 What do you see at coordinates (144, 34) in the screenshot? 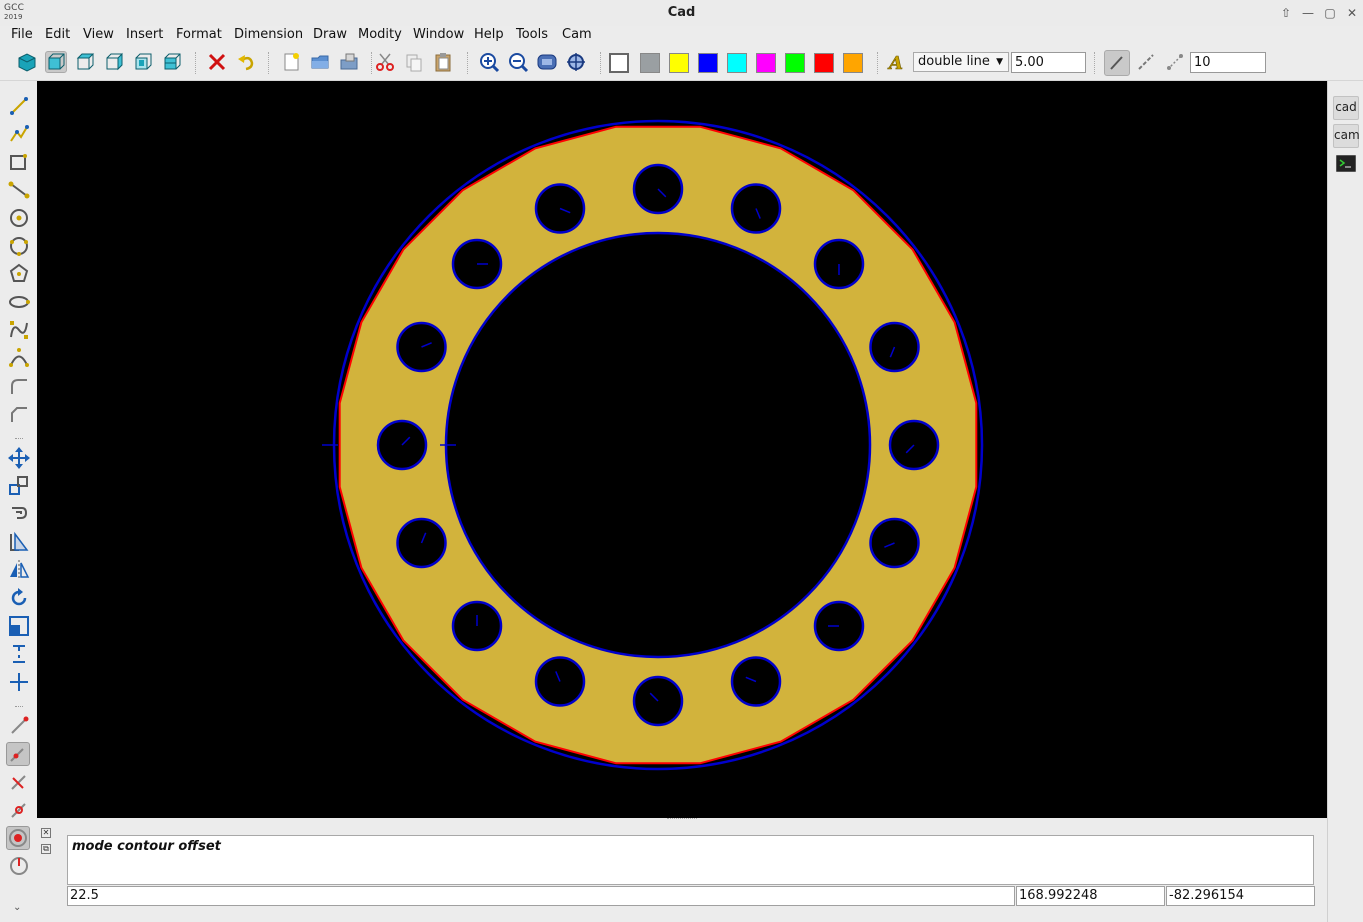
I see `menu-insert: Insert` at bounding box center [144, 34].